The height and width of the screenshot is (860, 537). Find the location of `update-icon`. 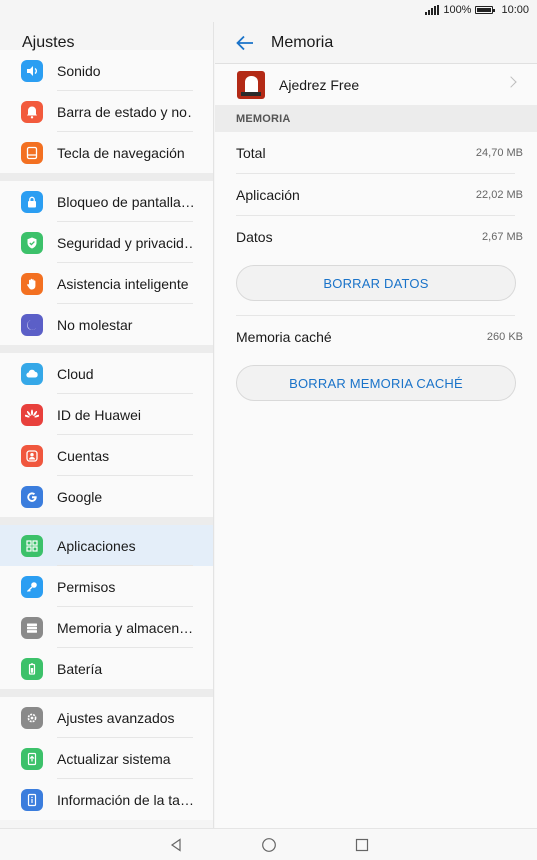

update-icon is located at coordinates (32, 758).